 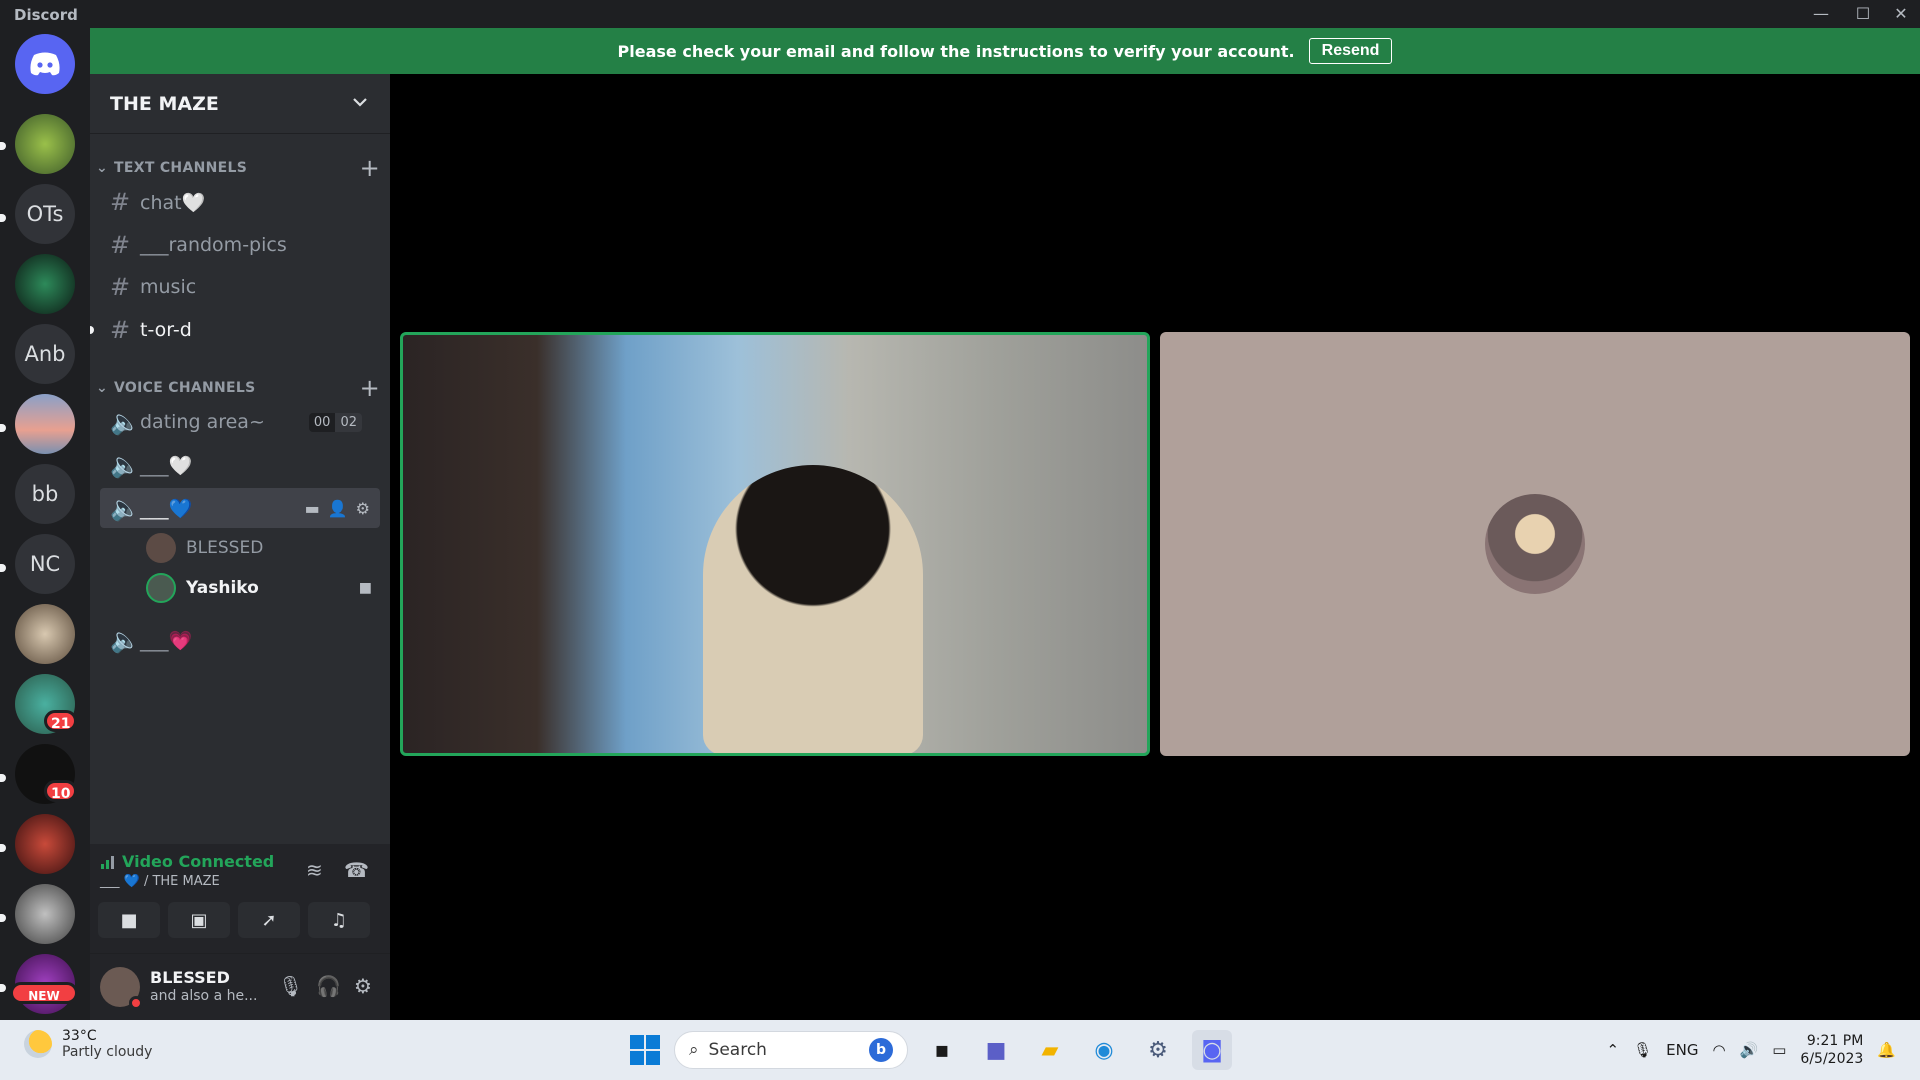 What do you see at coordinates (269, 920) in the screenshot?
I see `activities-button: ➚` at bounding box center [269, 920].